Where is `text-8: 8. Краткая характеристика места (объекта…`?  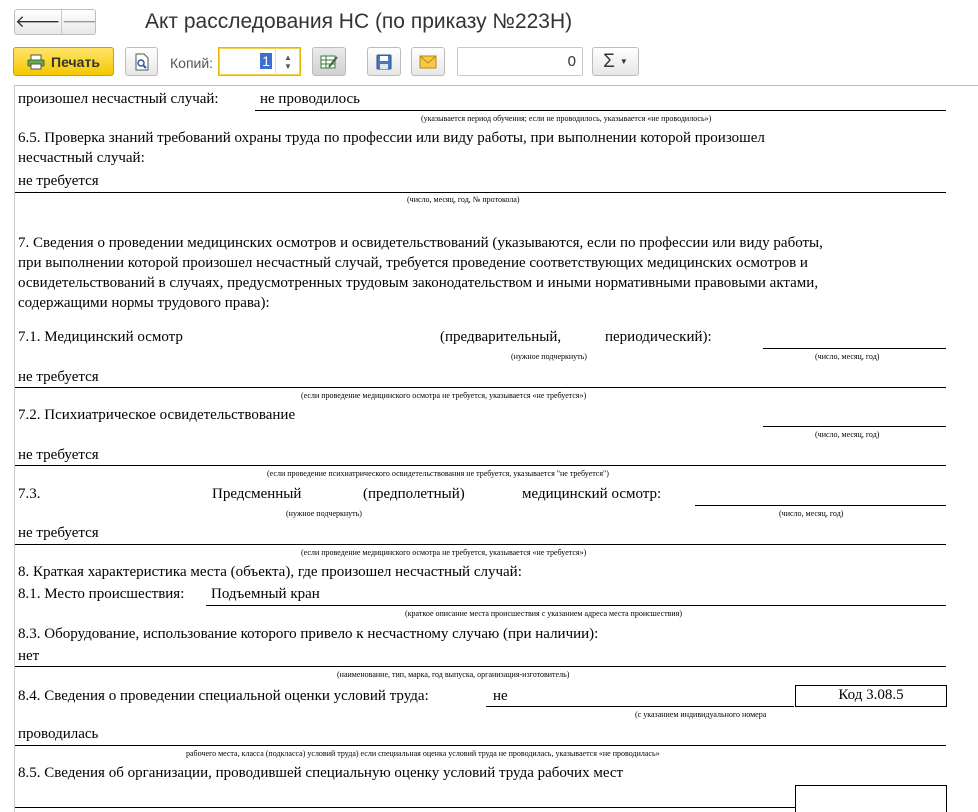 text-8: 8. Краткая характеристика места (объекта… is located at coordinates (270, 572).